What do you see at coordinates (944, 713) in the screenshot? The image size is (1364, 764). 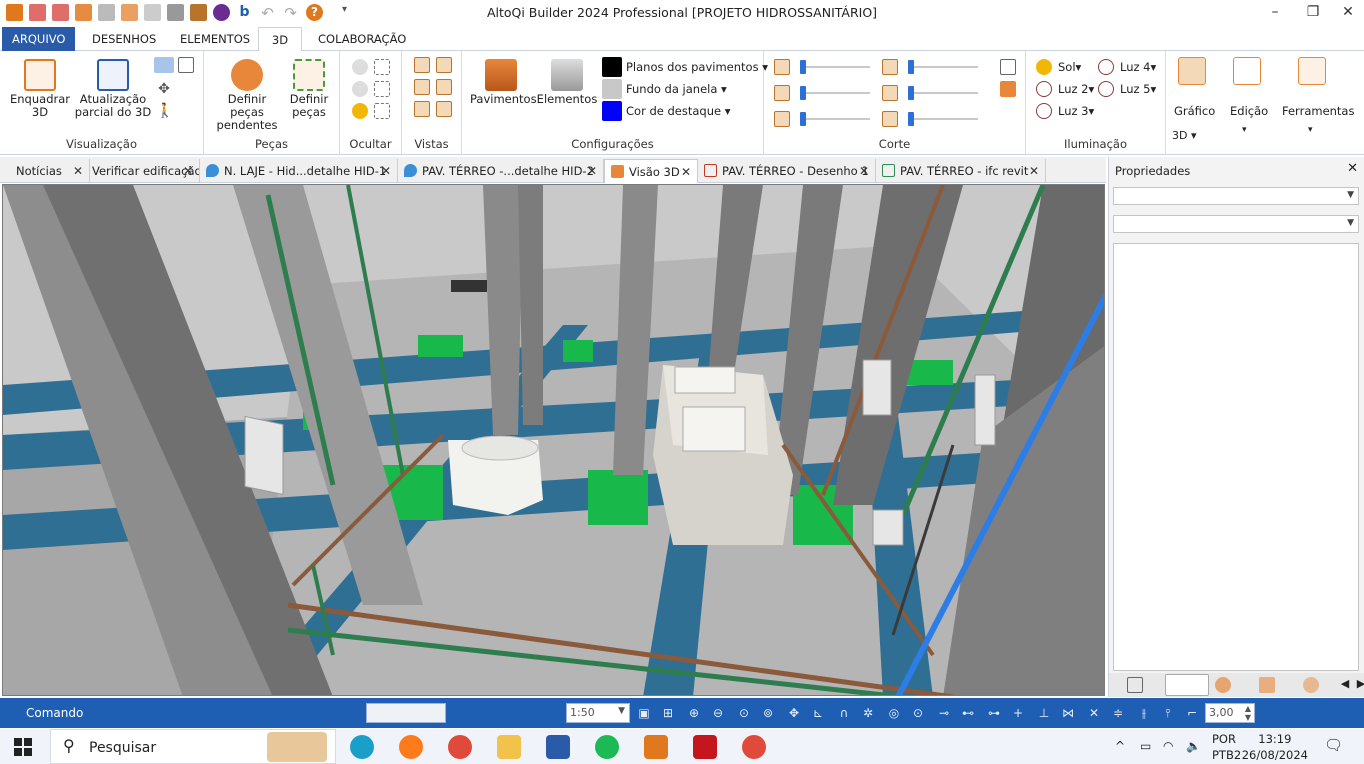 I see `snap-endpoint-icon: ⊸` at bounding box center [944, 713].